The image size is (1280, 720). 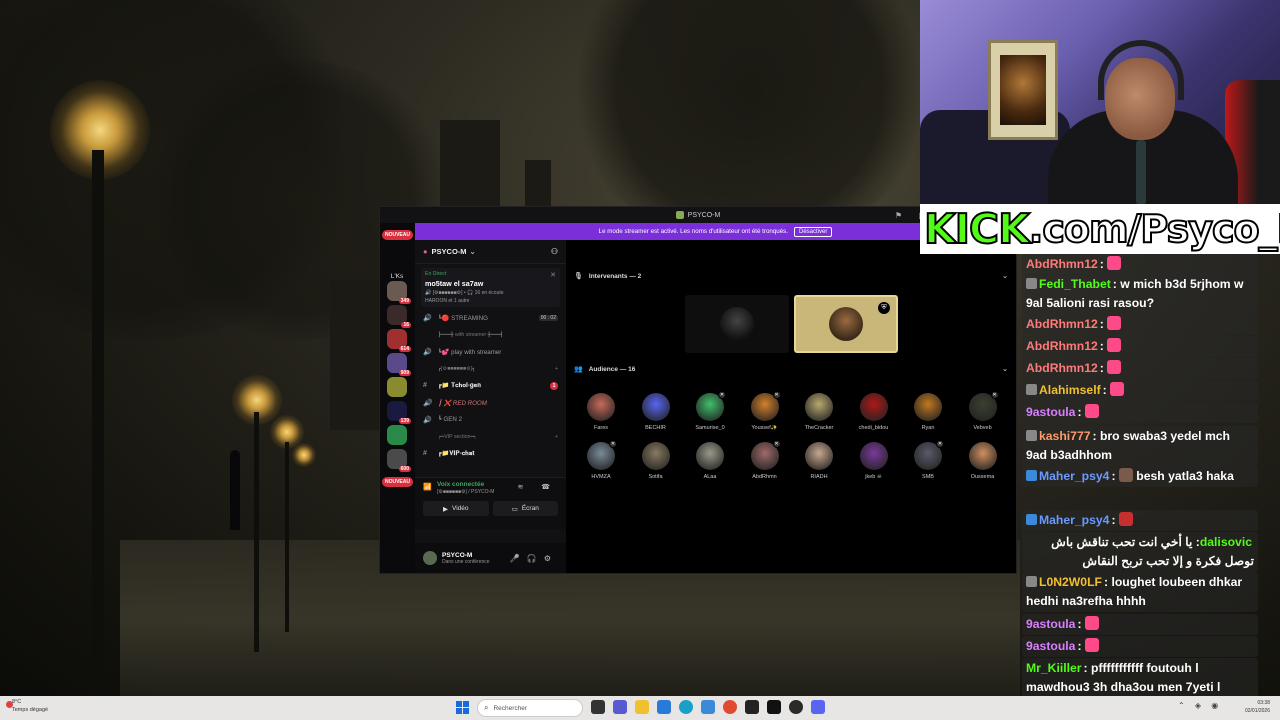 What do you see at coordinates (601, 460) in the screenshot?
I see `audience-member: ✕ HVMZA` at bounding box center [601, 460].